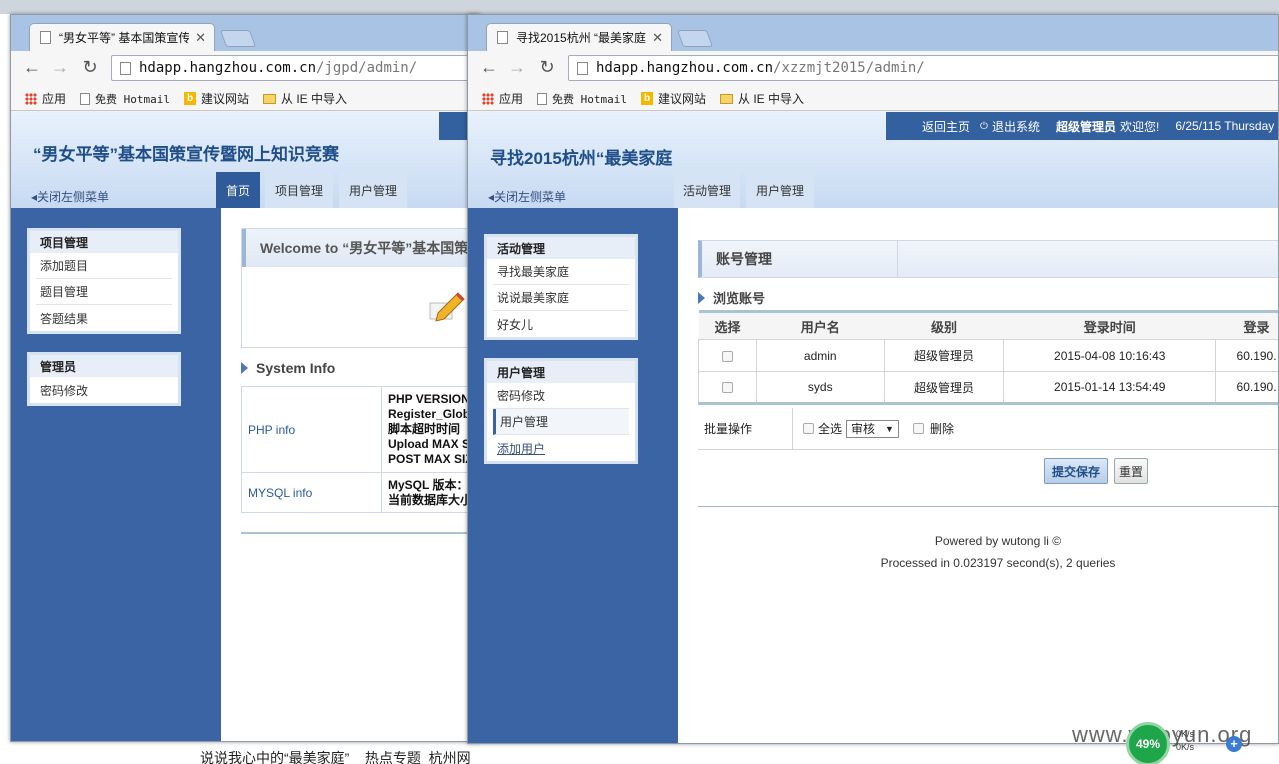 Image resolution: width=1279 pixels, height=764 pixels. I want to click on pencil-icon, so click(447, 307).